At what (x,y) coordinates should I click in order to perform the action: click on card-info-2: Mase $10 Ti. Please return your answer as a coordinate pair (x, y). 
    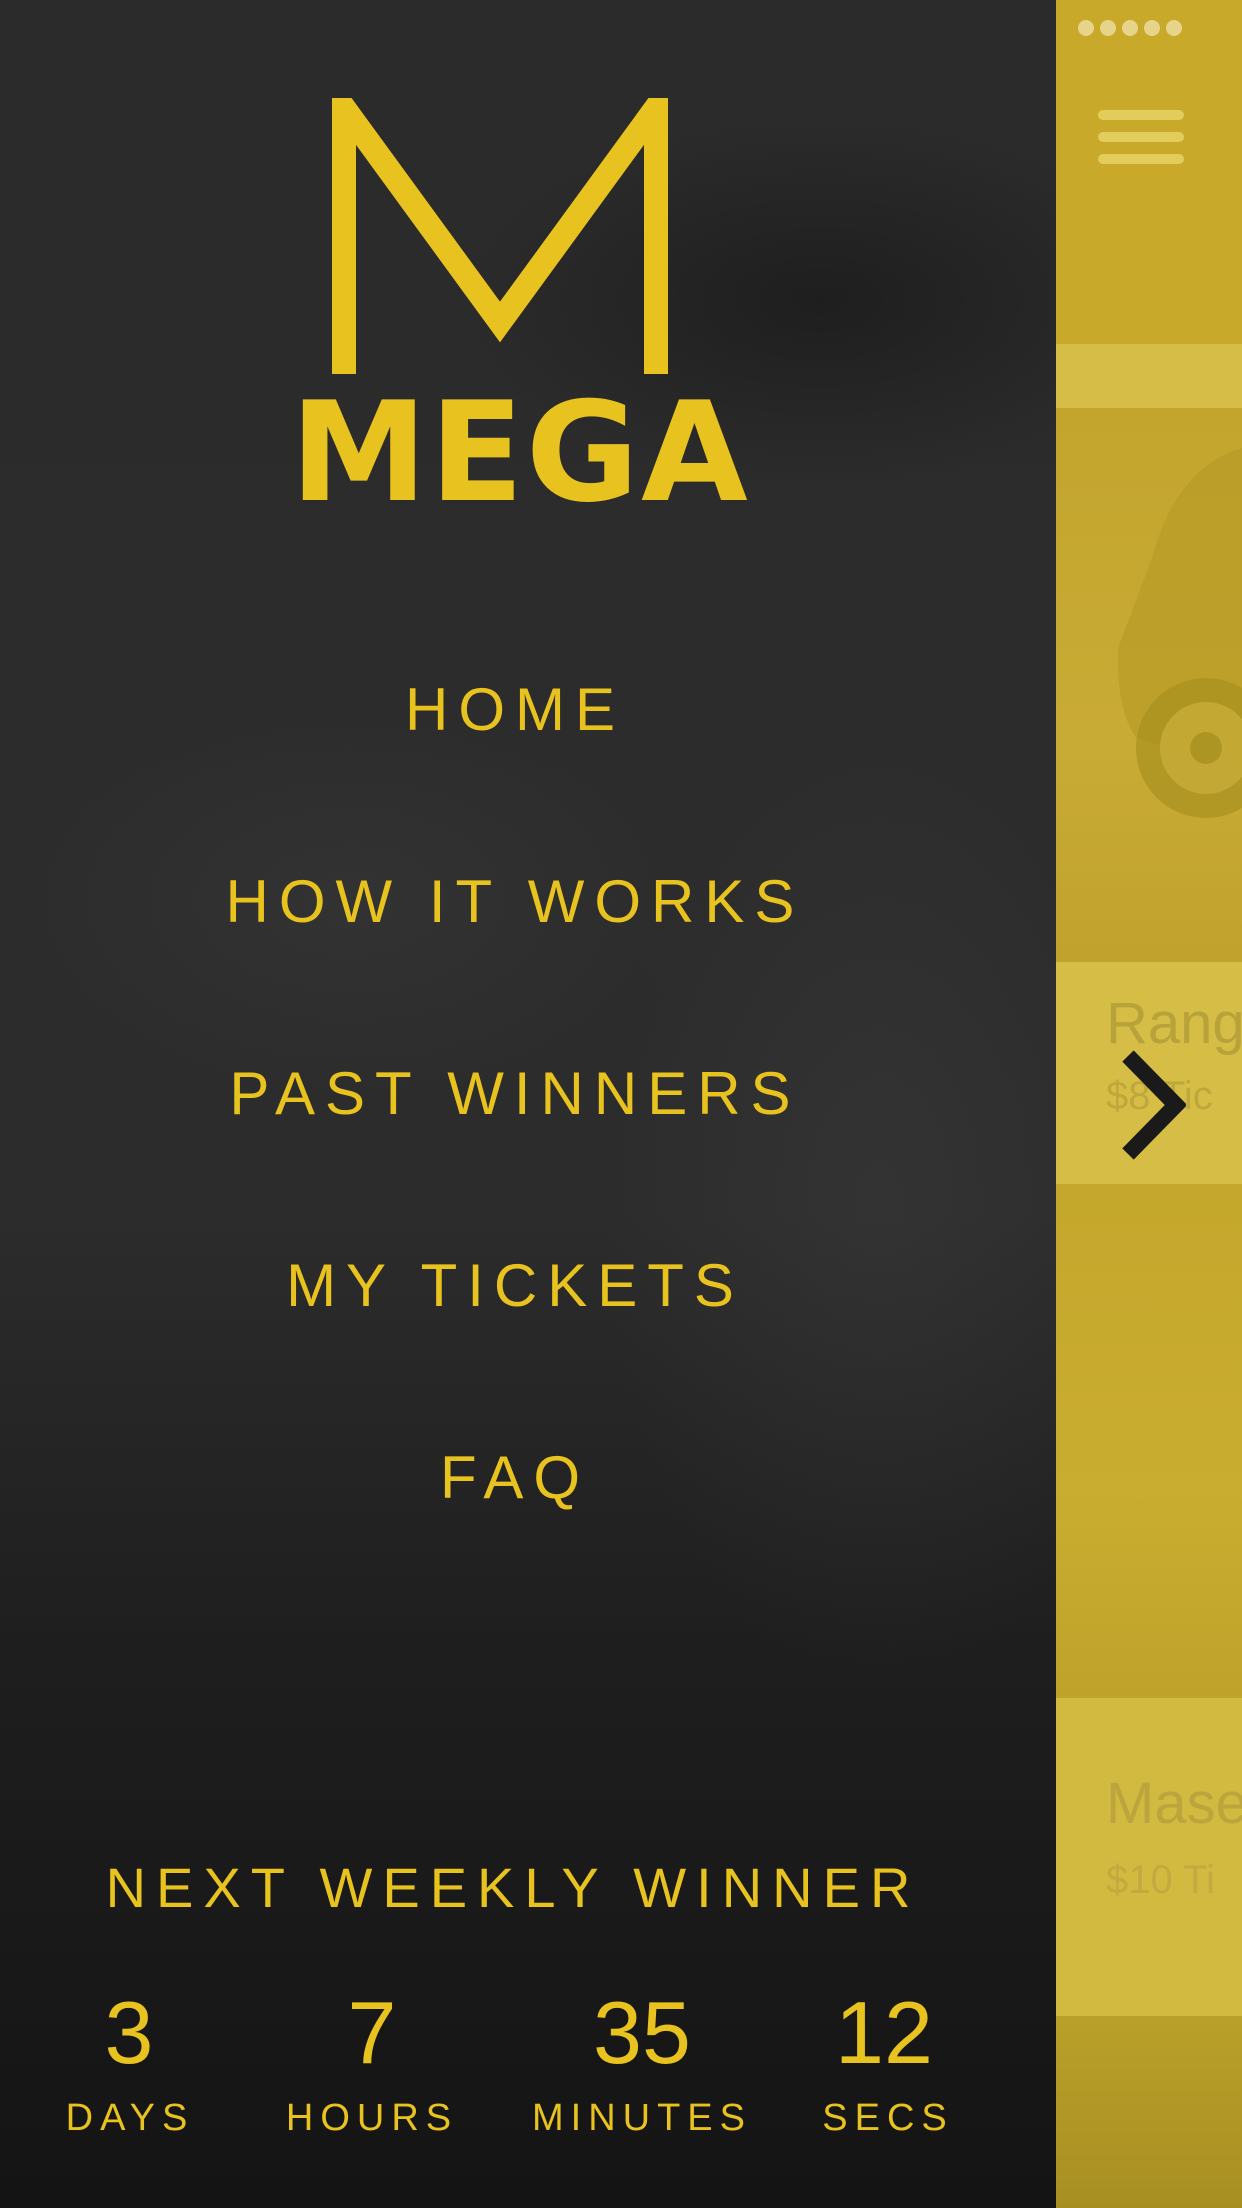
    Looking at the image, I should click on (1149, 1857).